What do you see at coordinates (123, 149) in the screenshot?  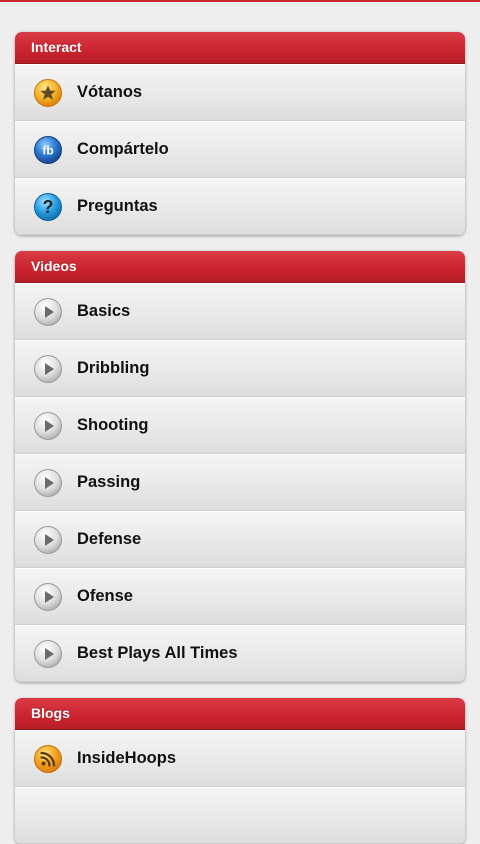 I see `menu-item-label: Compártelo` at bounding box center [123, 149].